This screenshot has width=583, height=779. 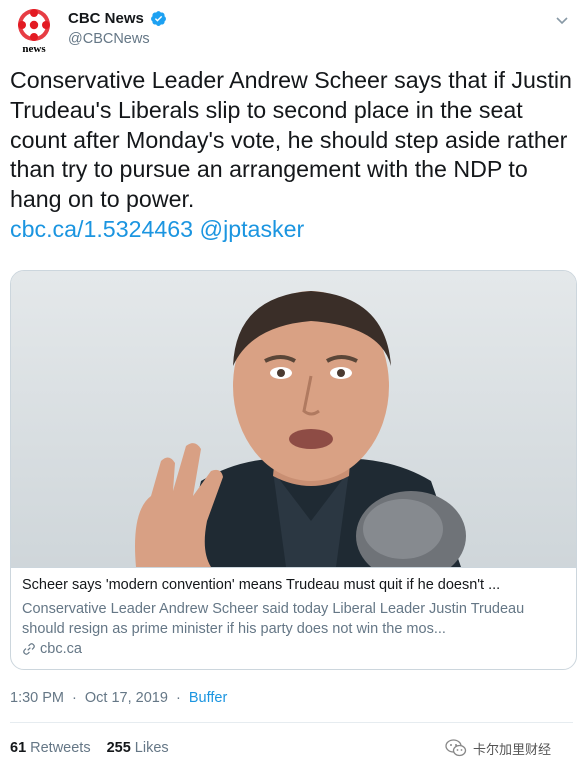 I want to click on tweet-mention: @jptasker, so click(x=252, y=229).